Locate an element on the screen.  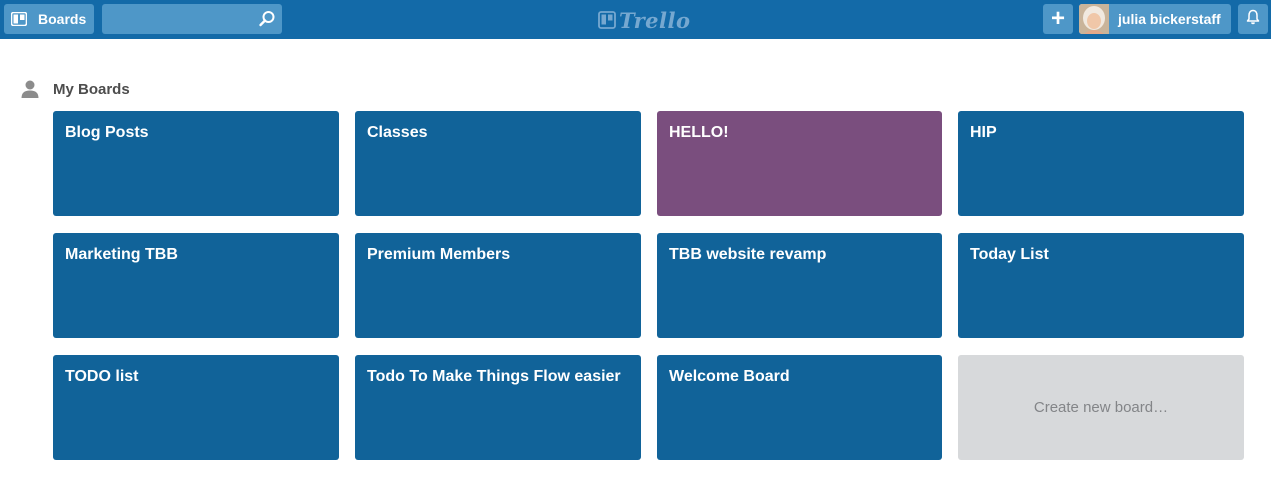
board-title: Todo To Make Things Flow easier is located at coordinates (494, 376).